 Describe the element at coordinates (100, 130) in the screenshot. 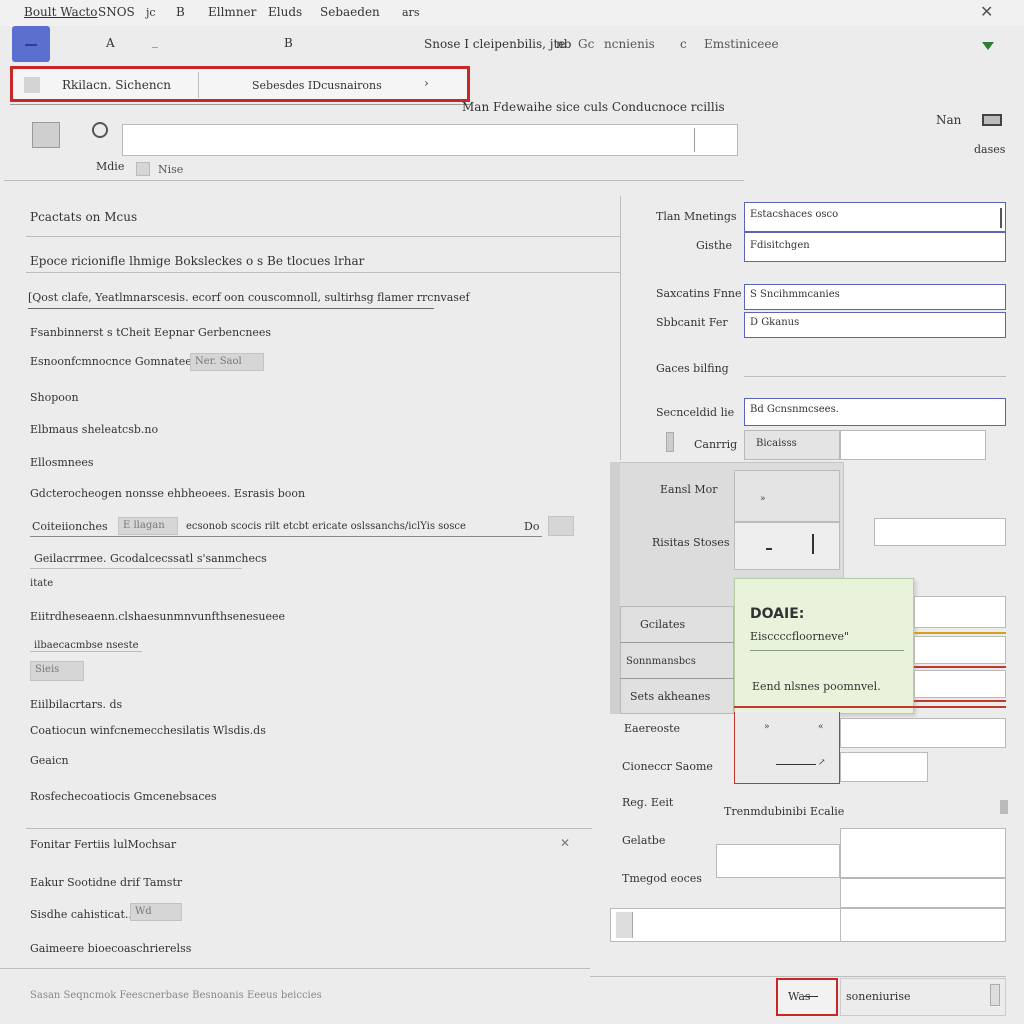

I see `search-icon` at that location.